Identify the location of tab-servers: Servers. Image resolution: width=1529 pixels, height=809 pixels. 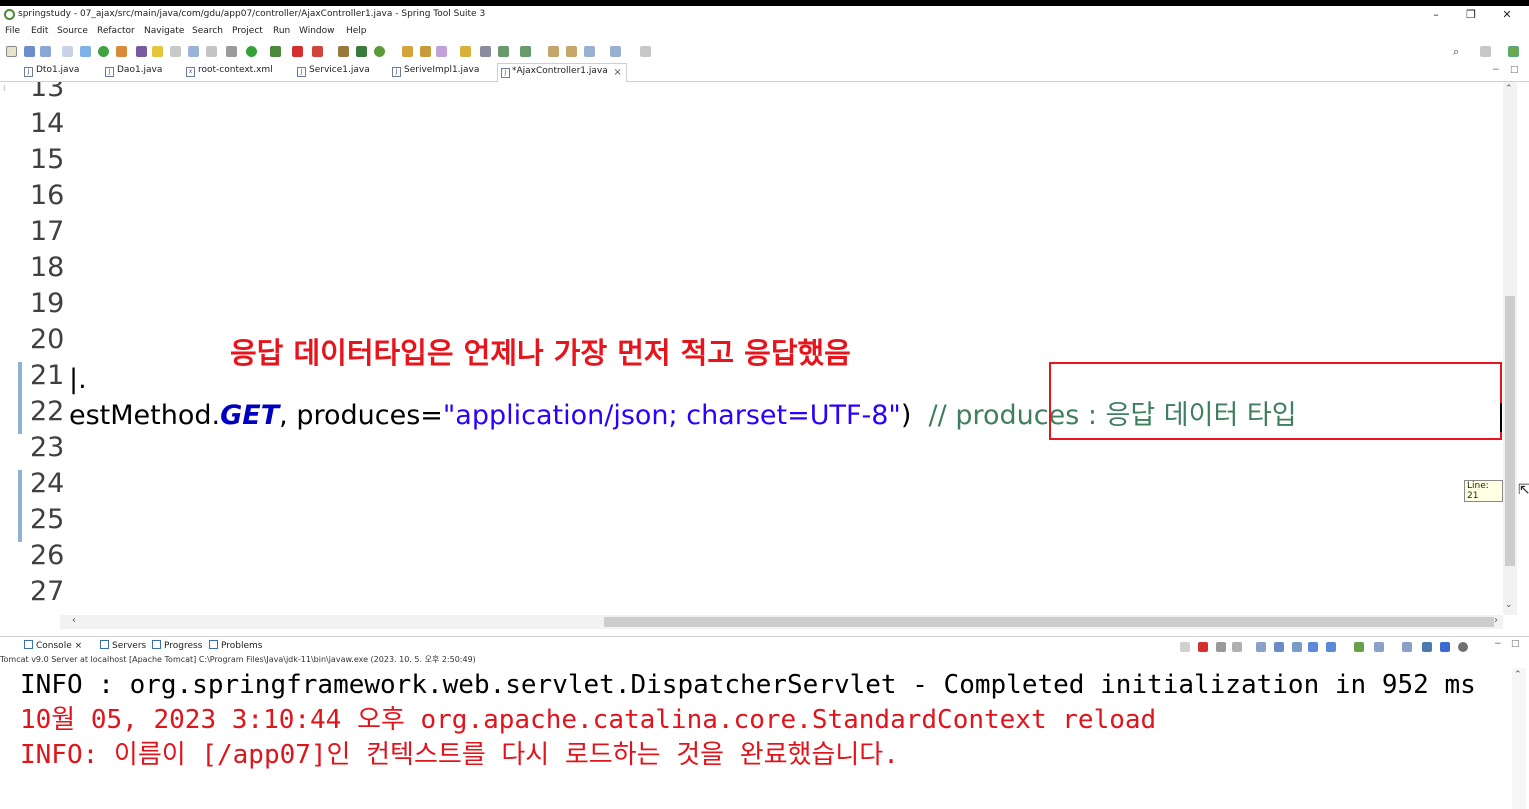
(123, 645).